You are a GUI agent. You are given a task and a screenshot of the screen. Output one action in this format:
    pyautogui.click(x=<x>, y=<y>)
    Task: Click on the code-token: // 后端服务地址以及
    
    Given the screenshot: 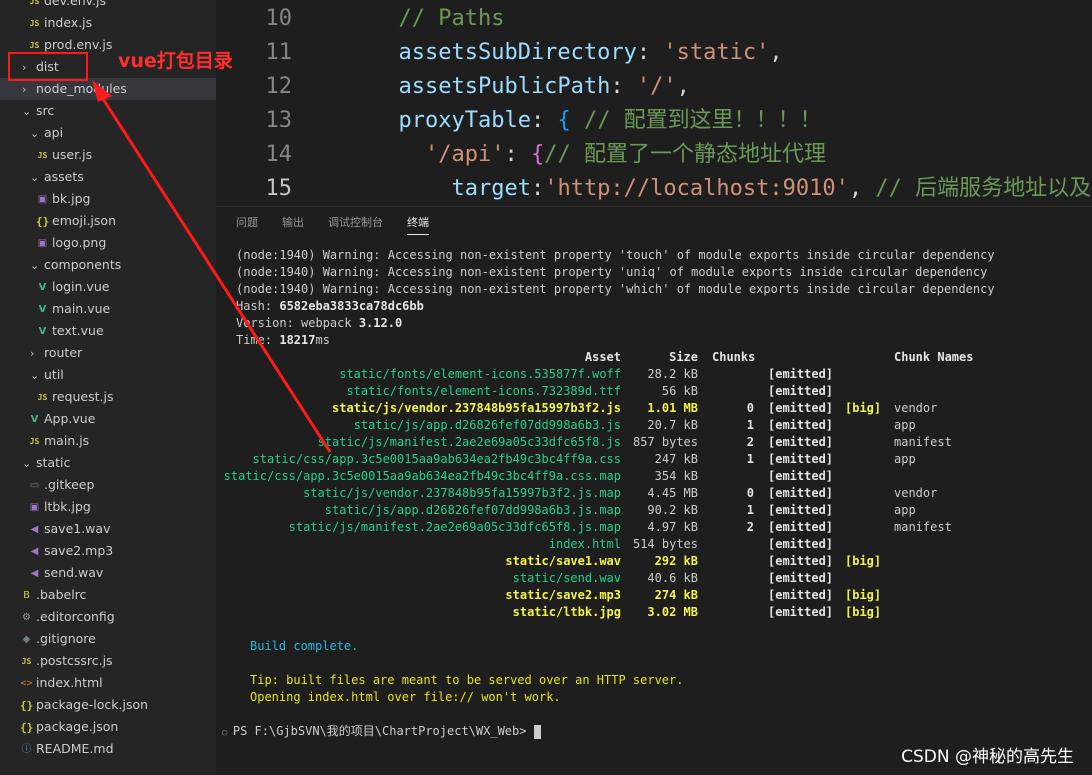 What is the action you would take?
    pyautogui.click(x=983, y=188)
    